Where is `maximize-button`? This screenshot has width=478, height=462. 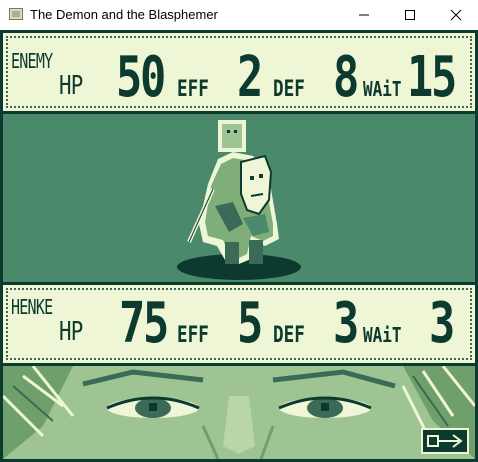 maximize-button is located at coordinates (409, 15).